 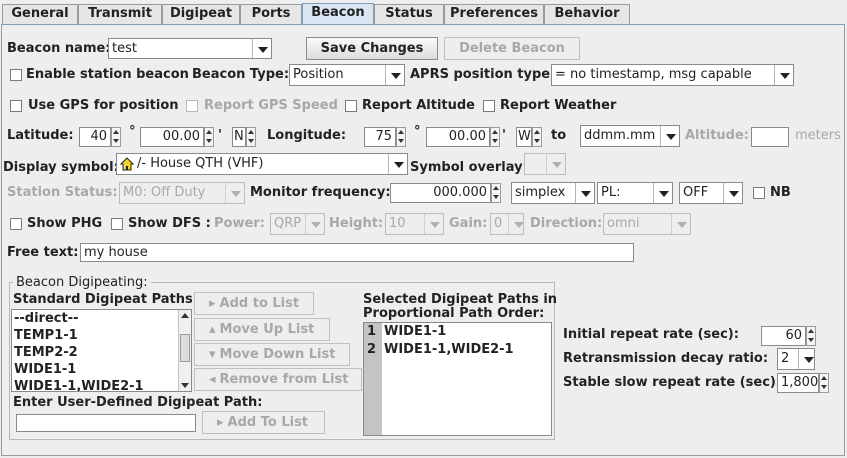 I want to click on latitude-hemisphere-spinner, so click(x=251, y=137).